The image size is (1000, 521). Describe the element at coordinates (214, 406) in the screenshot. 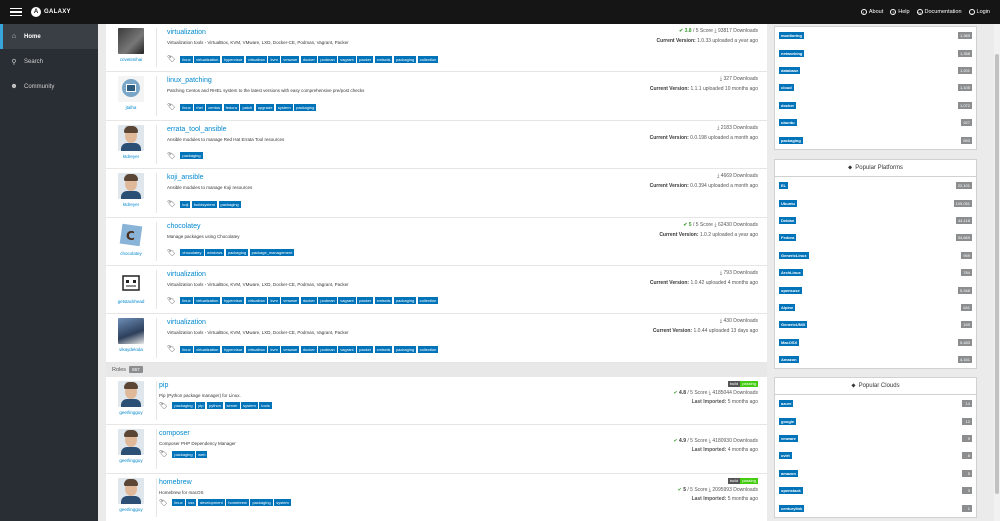

I see `tag-label: python` at that location.